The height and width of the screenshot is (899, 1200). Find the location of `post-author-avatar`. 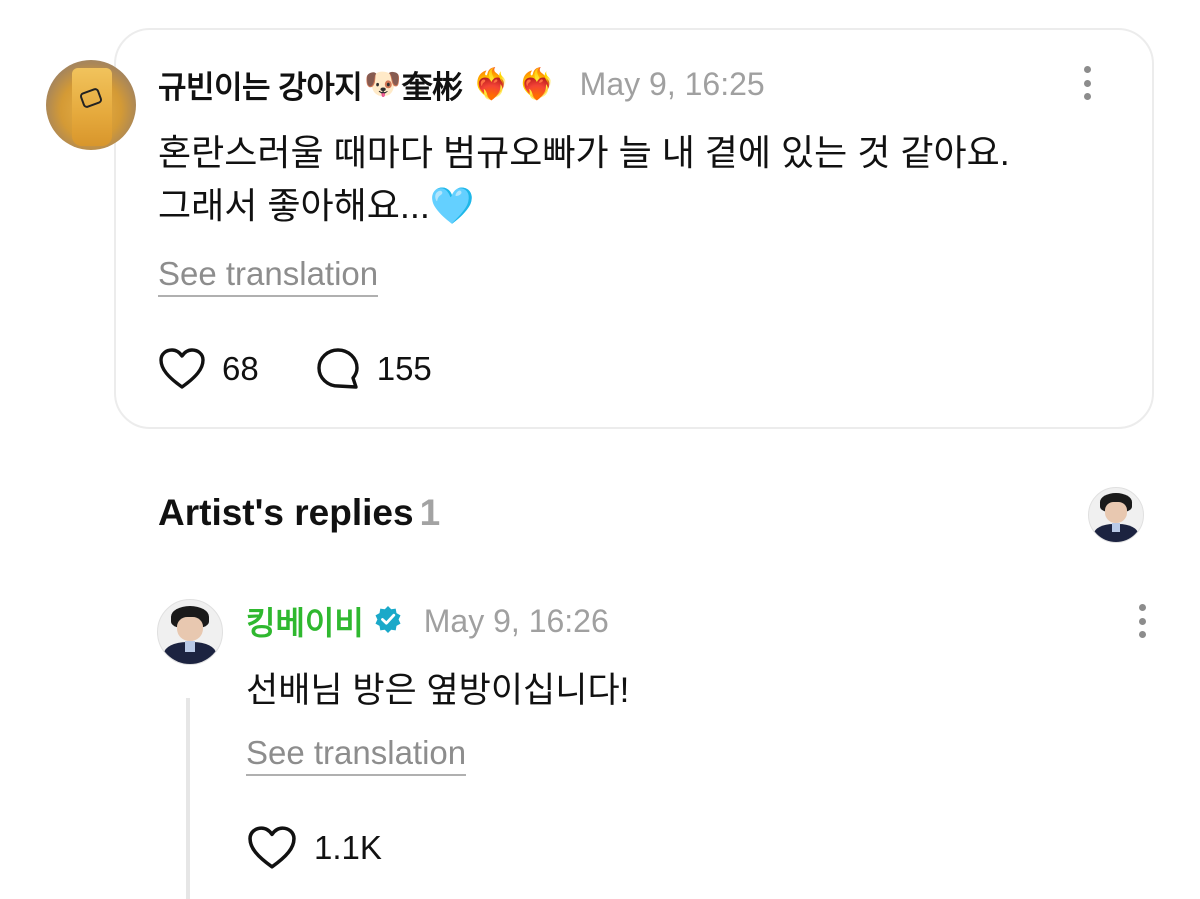

post-author-avatar is located at coordinates (91, 105).